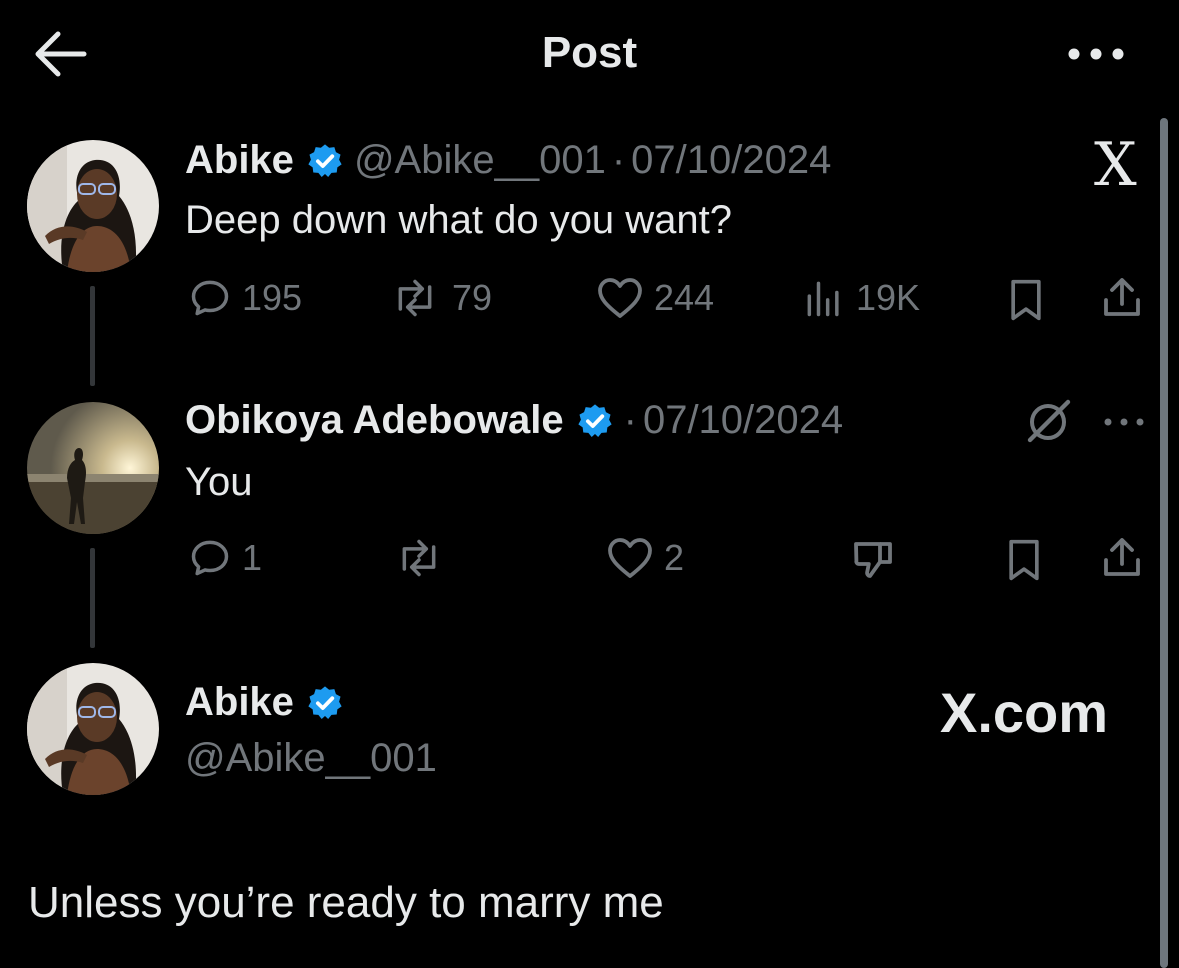 The image size is (1179, 968). I want to click on like-count: 2, so click(674, 557).